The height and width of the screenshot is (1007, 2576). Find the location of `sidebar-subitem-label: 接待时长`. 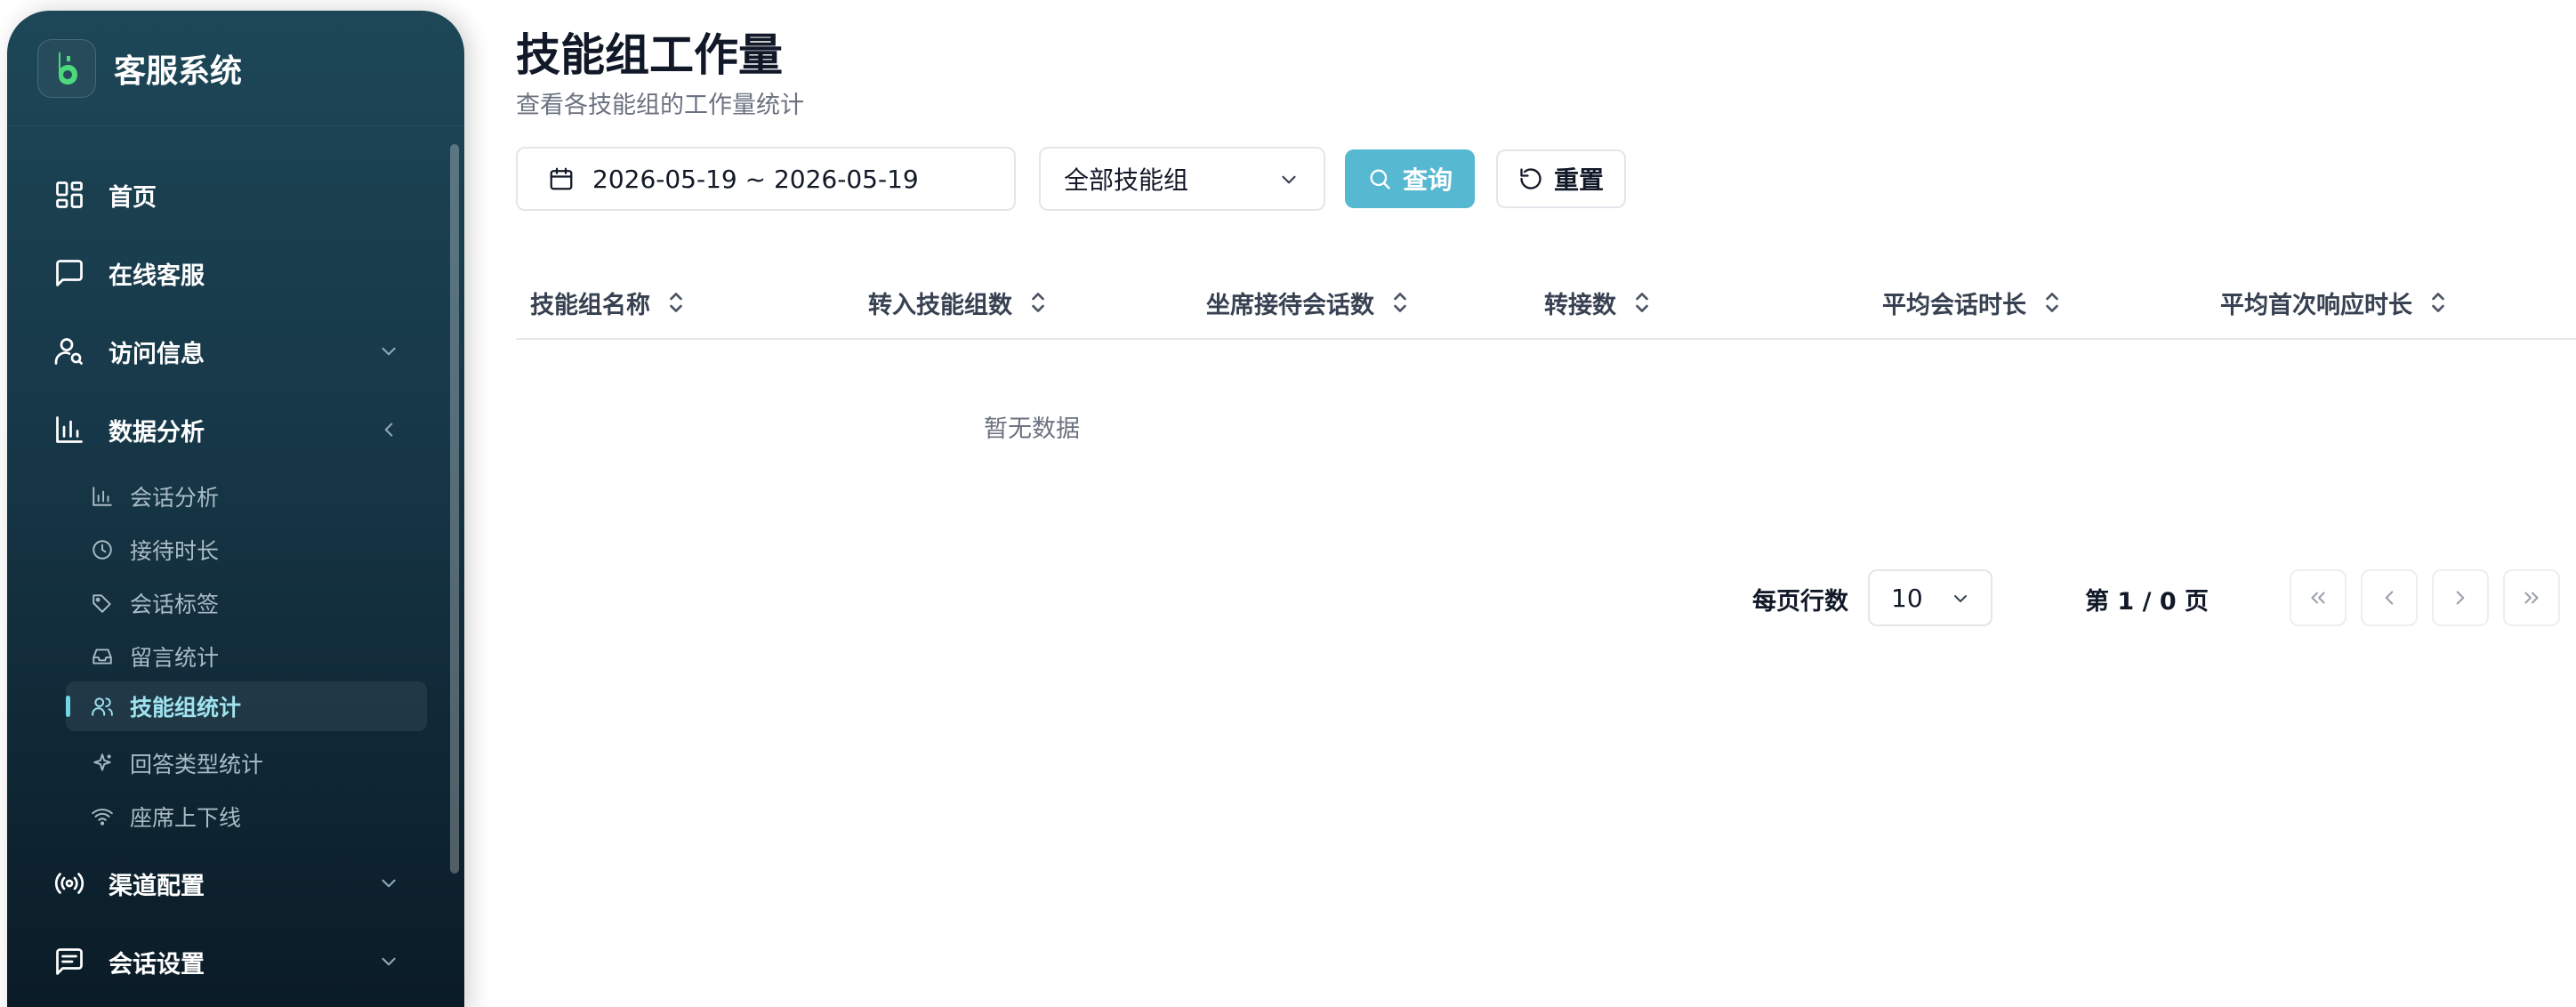

sidebar-subitem-label: 接待时长 is located at coordinates (175, 551).